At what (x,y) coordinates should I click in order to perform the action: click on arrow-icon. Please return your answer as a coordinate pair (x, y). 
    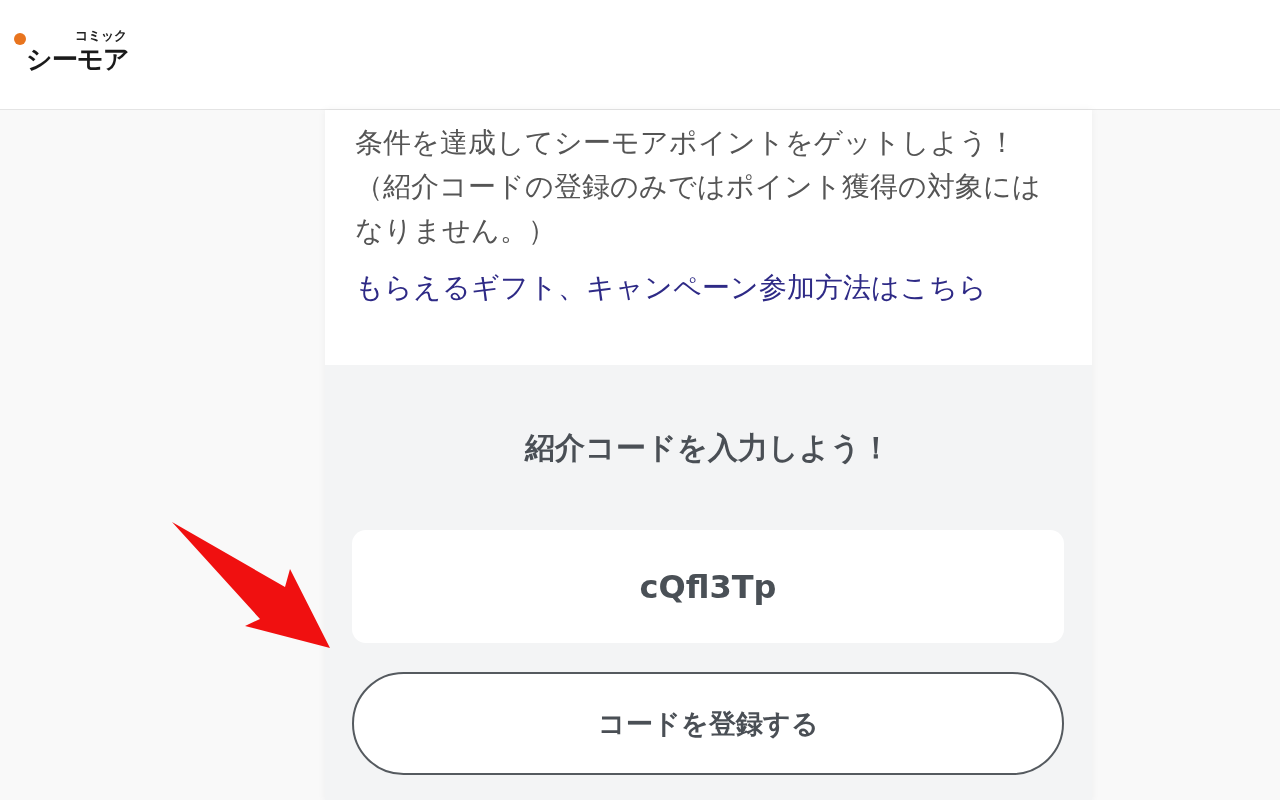
    Looking at the image, I should click on (251, 585).